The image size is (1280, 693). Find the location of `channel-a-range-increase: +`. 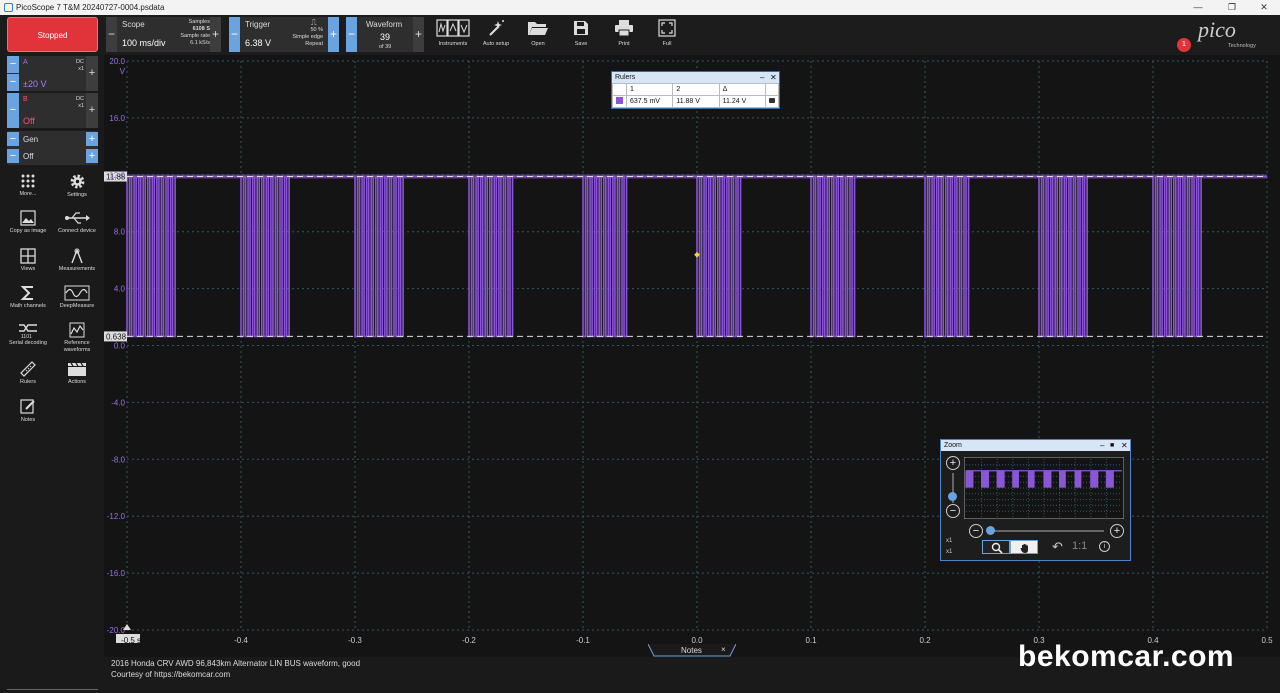

channel-a-range-increase: + is located at coordinates (92, 73).